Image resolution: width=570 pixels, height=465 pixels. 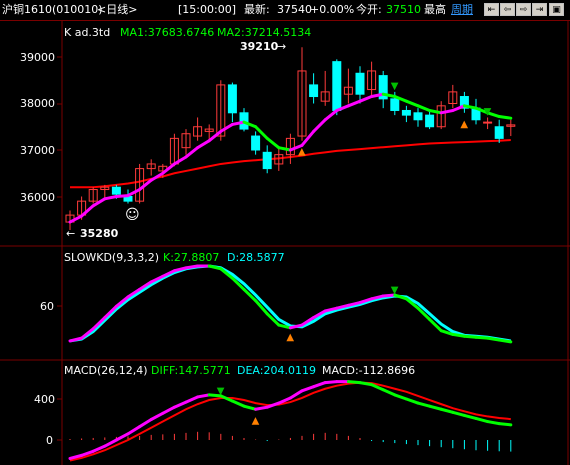 I want to click on low-price-label: 35280, so click(x=99, y=233).